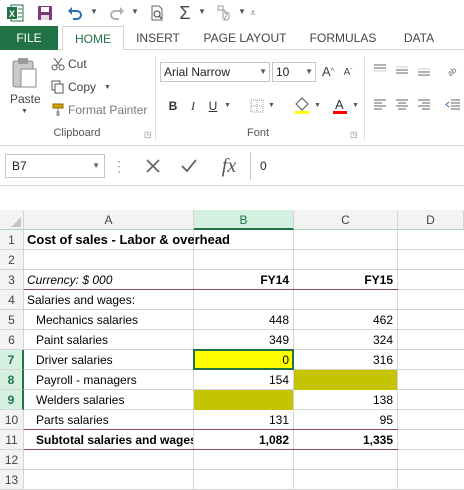  I want to click on cell-c12, so click(345, 460).